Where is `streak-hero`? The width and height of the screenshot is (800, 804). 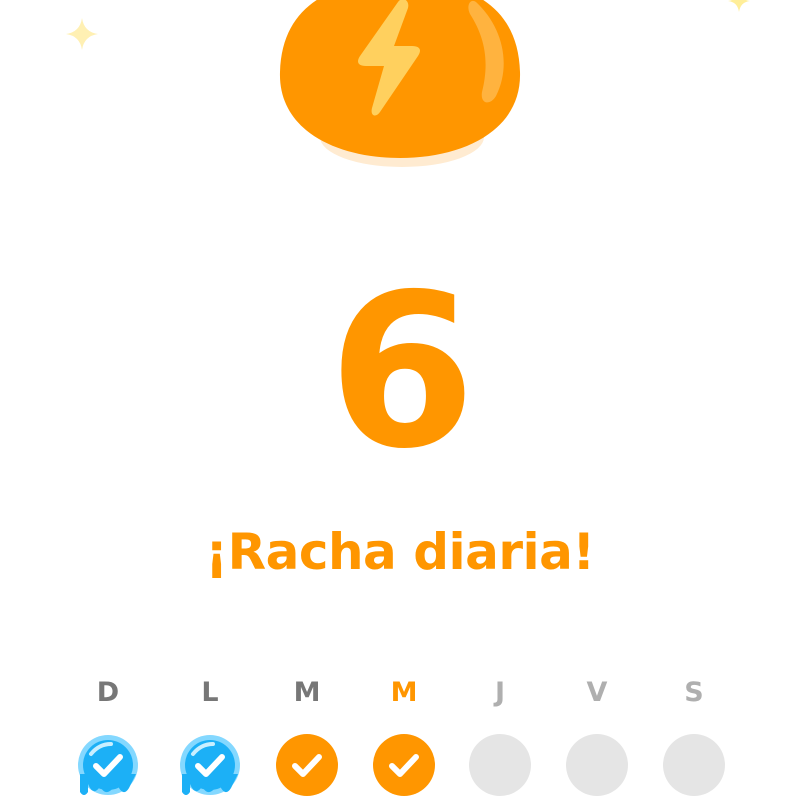 streak-hero is located at coordinates (400, 97).